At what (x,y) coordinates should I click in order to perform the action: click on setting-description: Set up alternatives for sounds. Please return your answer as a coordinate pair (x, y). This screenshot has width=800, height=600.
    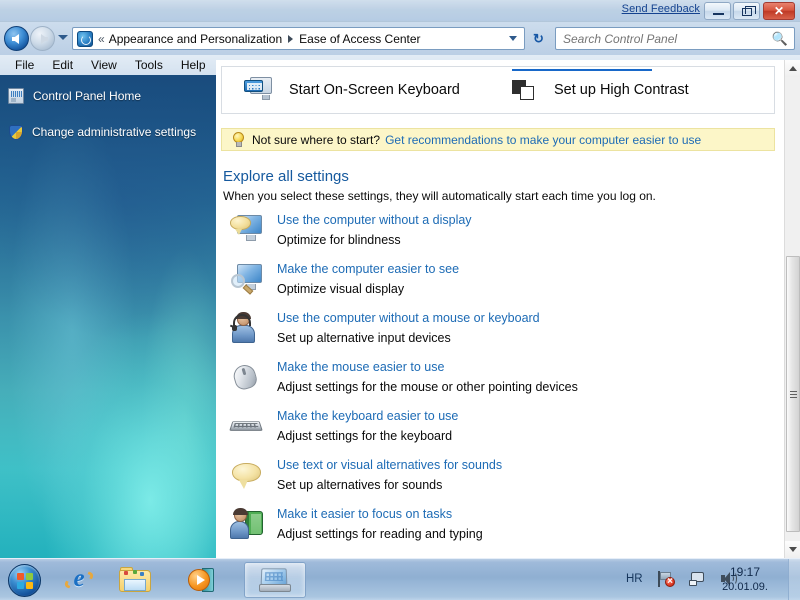
    Looking at the image, I should click on (360, 485).